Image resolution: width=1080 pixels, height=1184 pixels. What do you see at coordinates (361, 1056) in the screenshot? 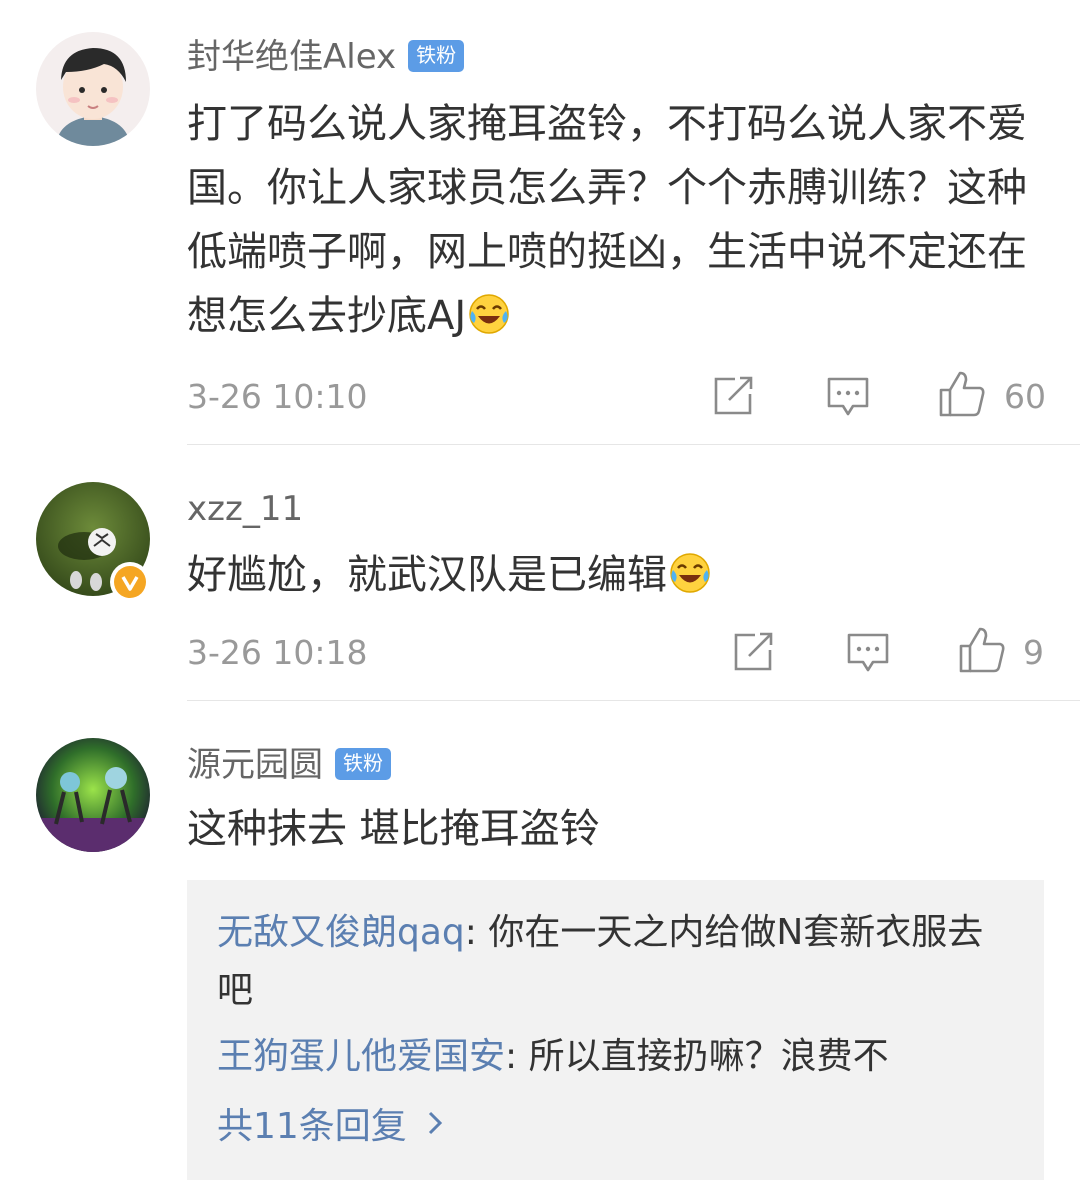
I see `reply-username: 王狗蛋儿他爱国安` at bounding box center [361, 1056].